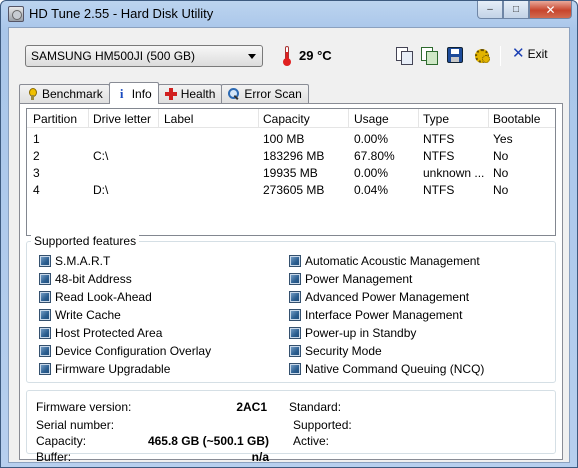  I want to click on feature-label: Firmware Upgradable, so click(113, 369).